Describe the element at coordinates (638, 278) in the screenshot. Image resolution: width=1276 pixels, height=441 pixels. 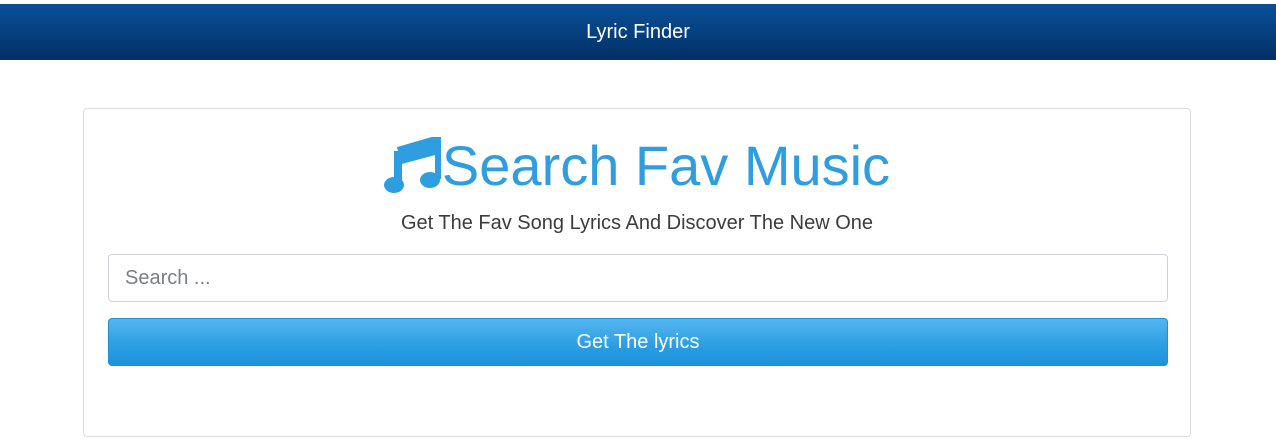
I see `search-input` at that location.